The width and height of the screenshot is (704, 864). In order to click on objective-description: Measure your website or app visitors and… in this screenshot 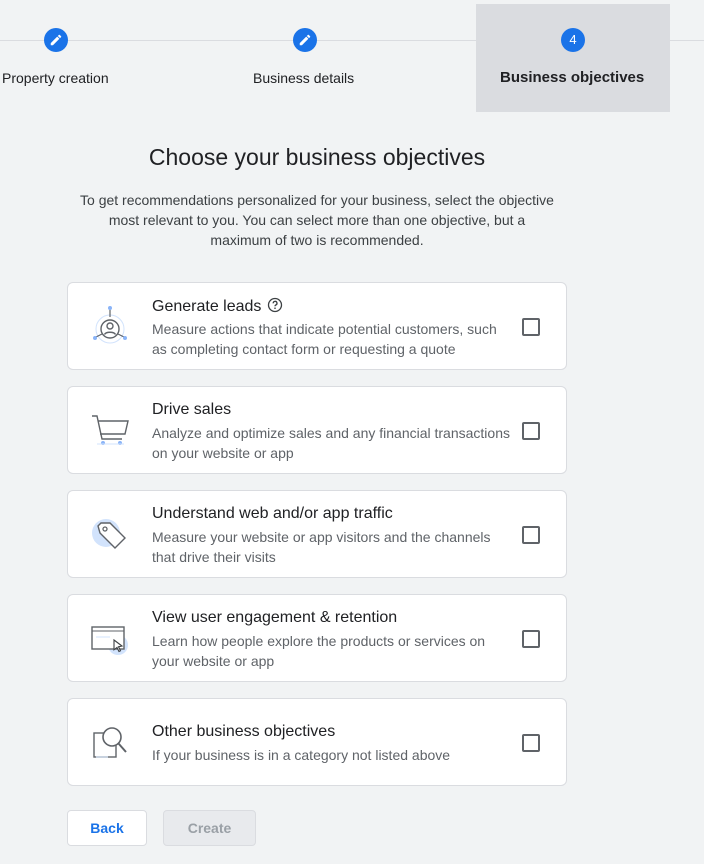, I will do `click(321, 547)`.